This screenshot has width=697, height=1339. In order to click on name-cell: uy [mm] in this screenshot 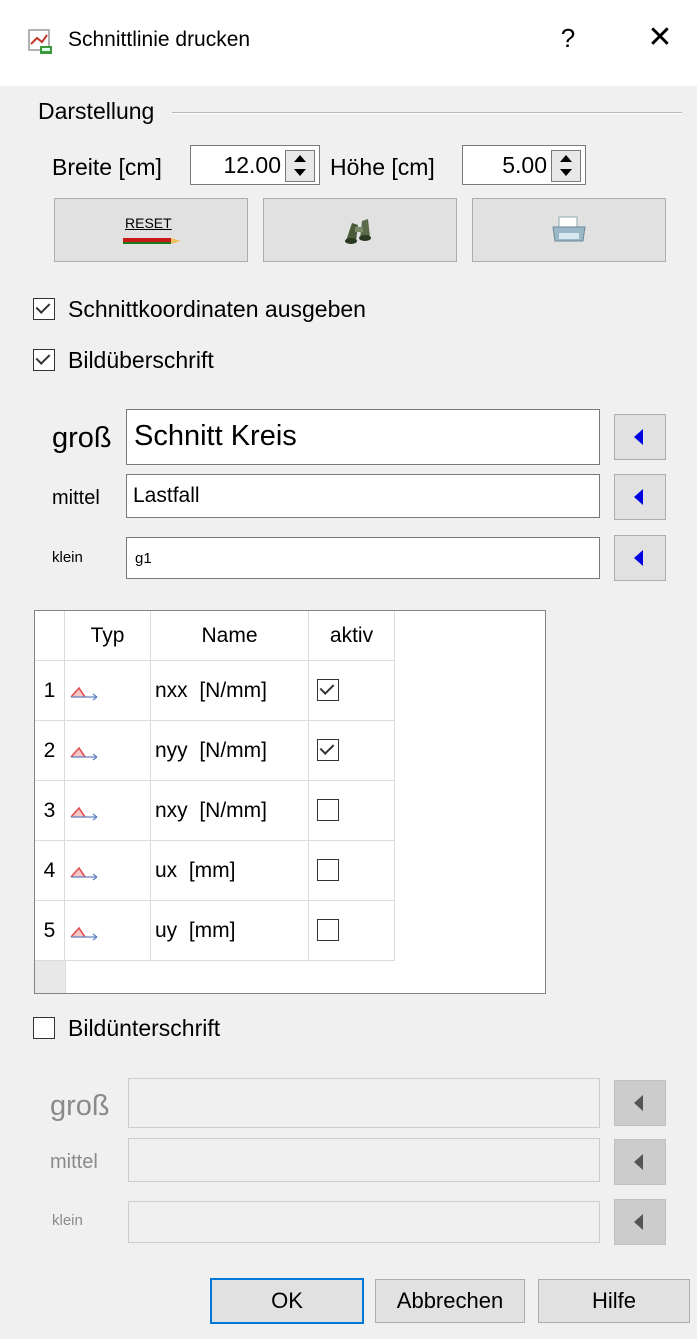, I will do `click(230, 931)`.